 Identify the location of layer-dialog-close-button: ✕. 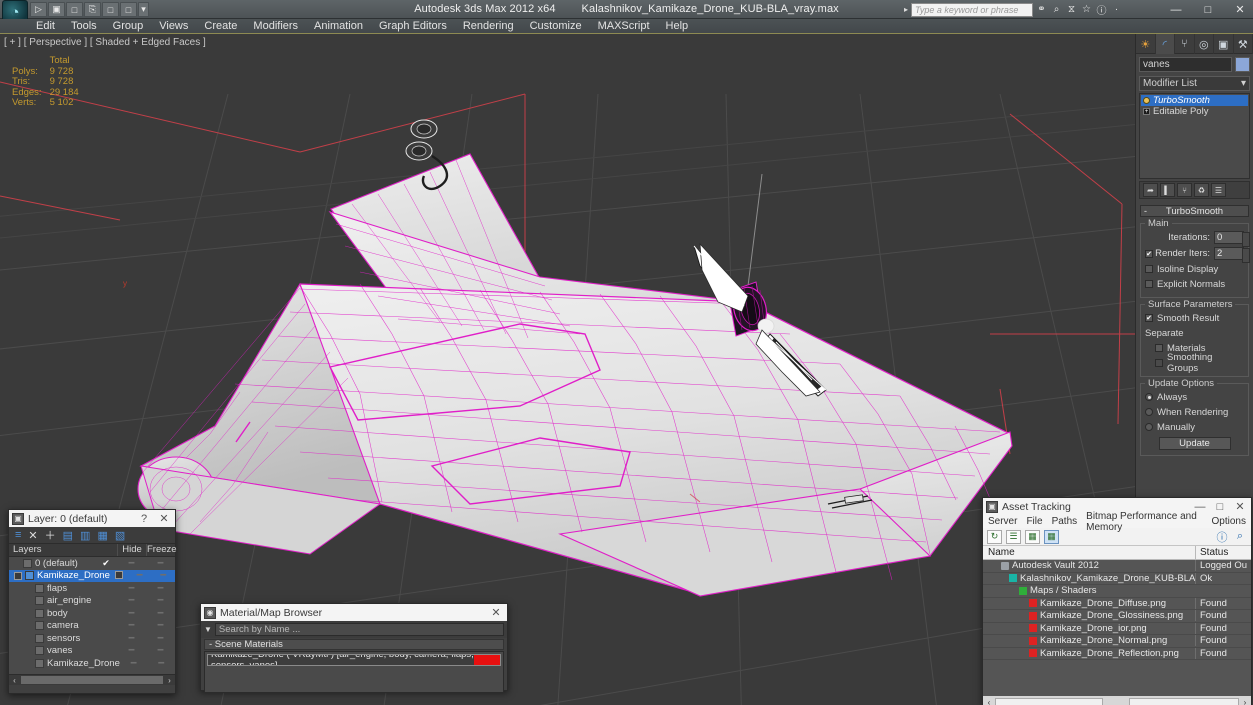
(164, 518).